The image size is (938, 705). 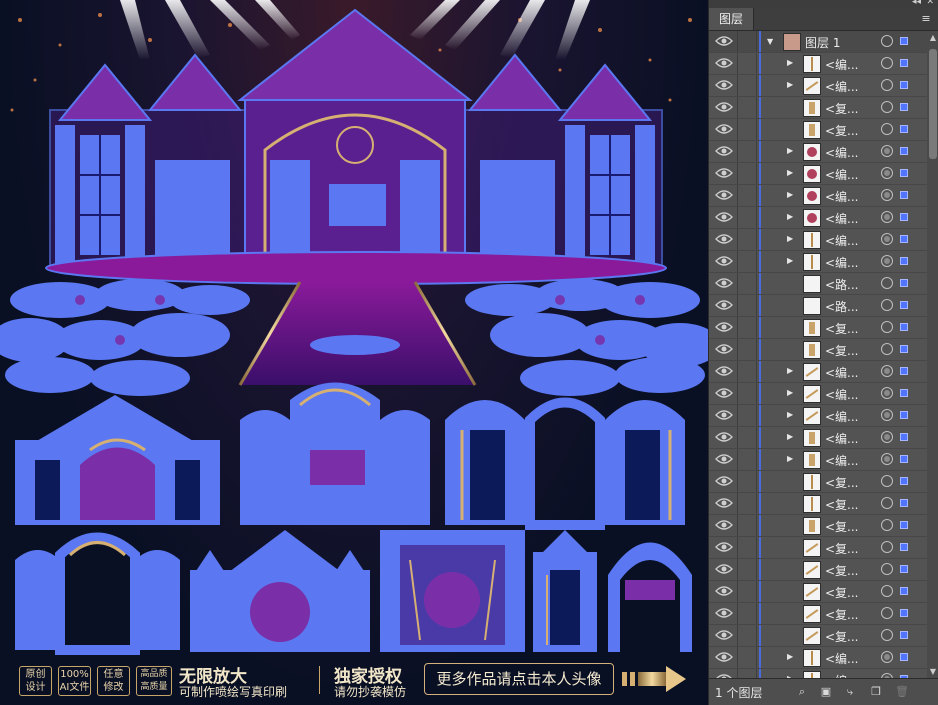 I want to click on locate-object-icon: ⌕, so click(x=802, y=691).